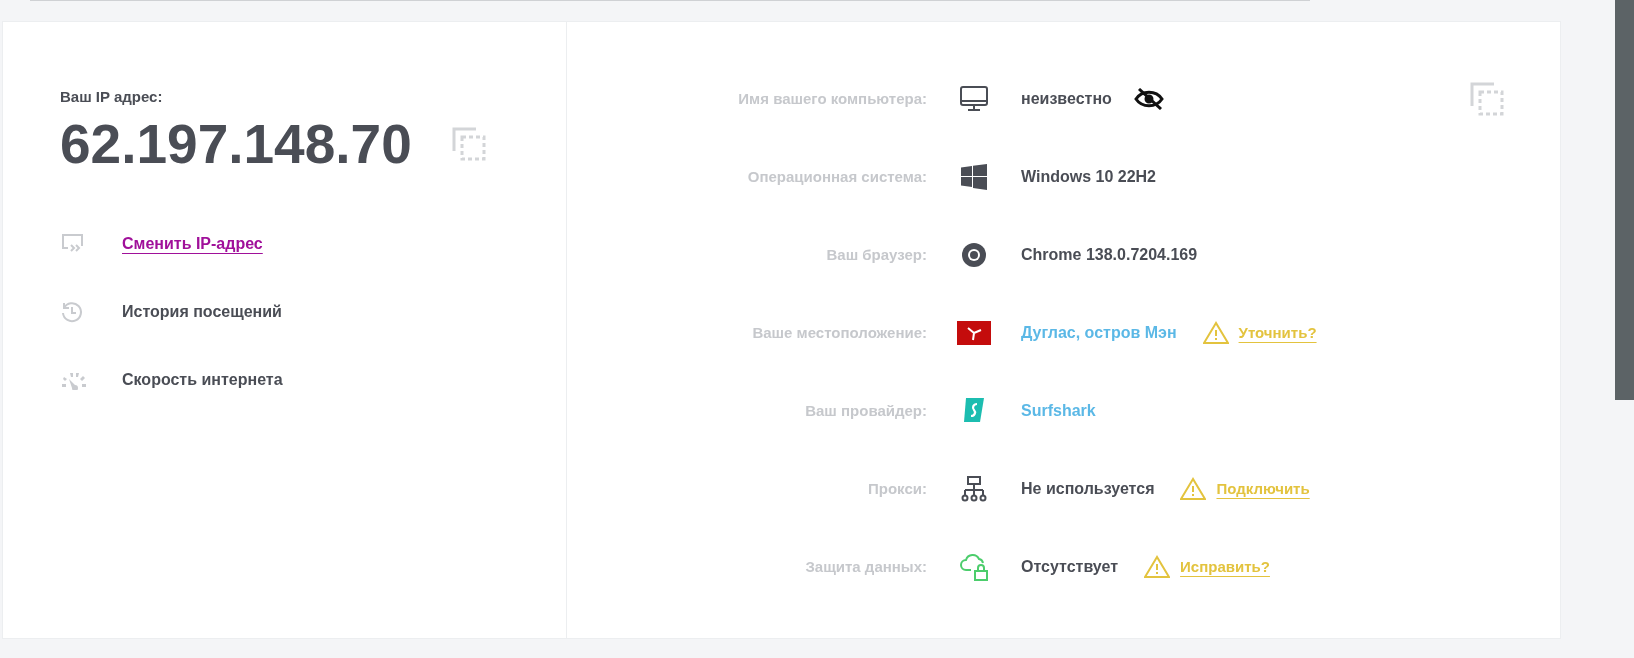 Image resolution: width=1634 pixels, height=658 pixels. I want to click on info-value-link: Дуглас, остров Мэн, so click(1099, 333).